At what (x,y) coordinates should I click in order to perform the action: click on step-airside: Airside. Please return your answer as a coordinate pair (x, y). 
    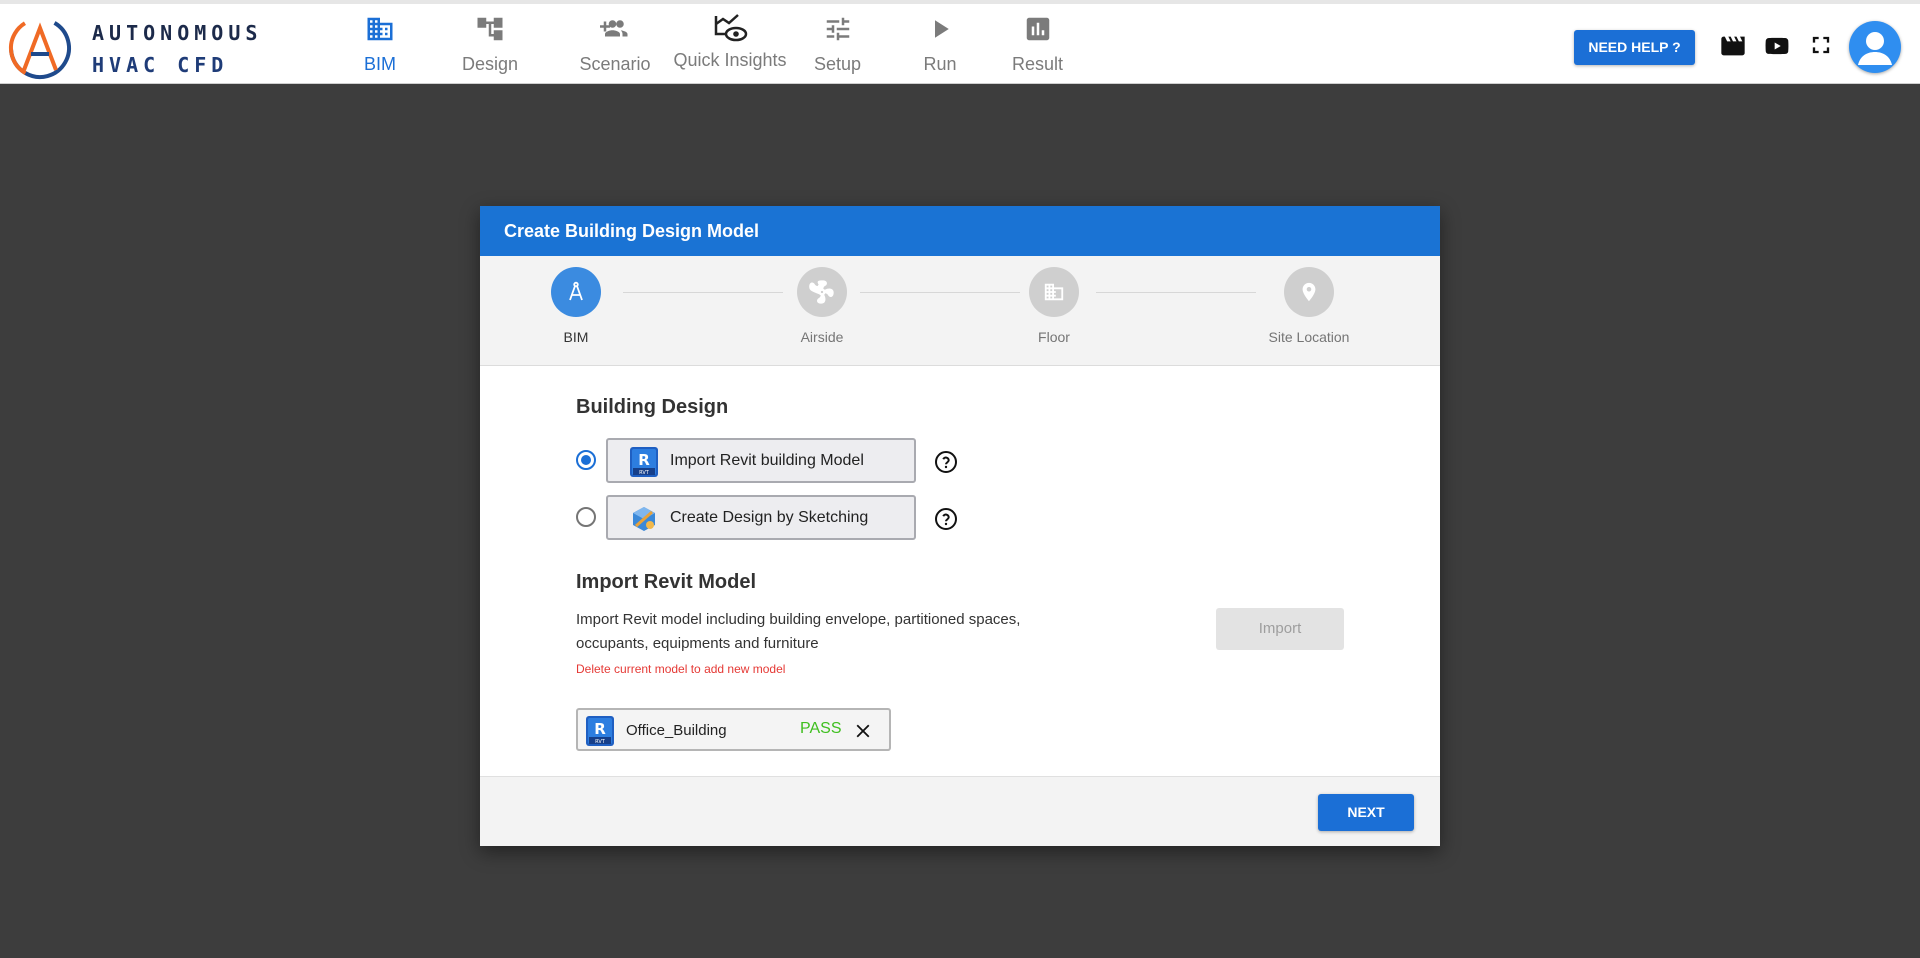
    Looking at the image, I should click on (822, 306).